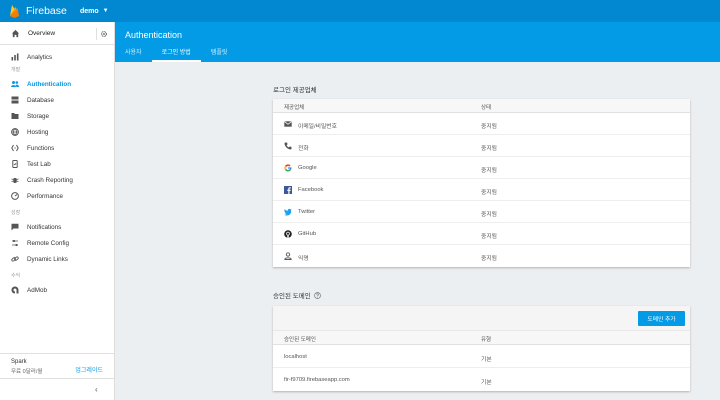  Describe the element at coordinates (15, 33) in the screenshot. I see `home-icon` at that location.